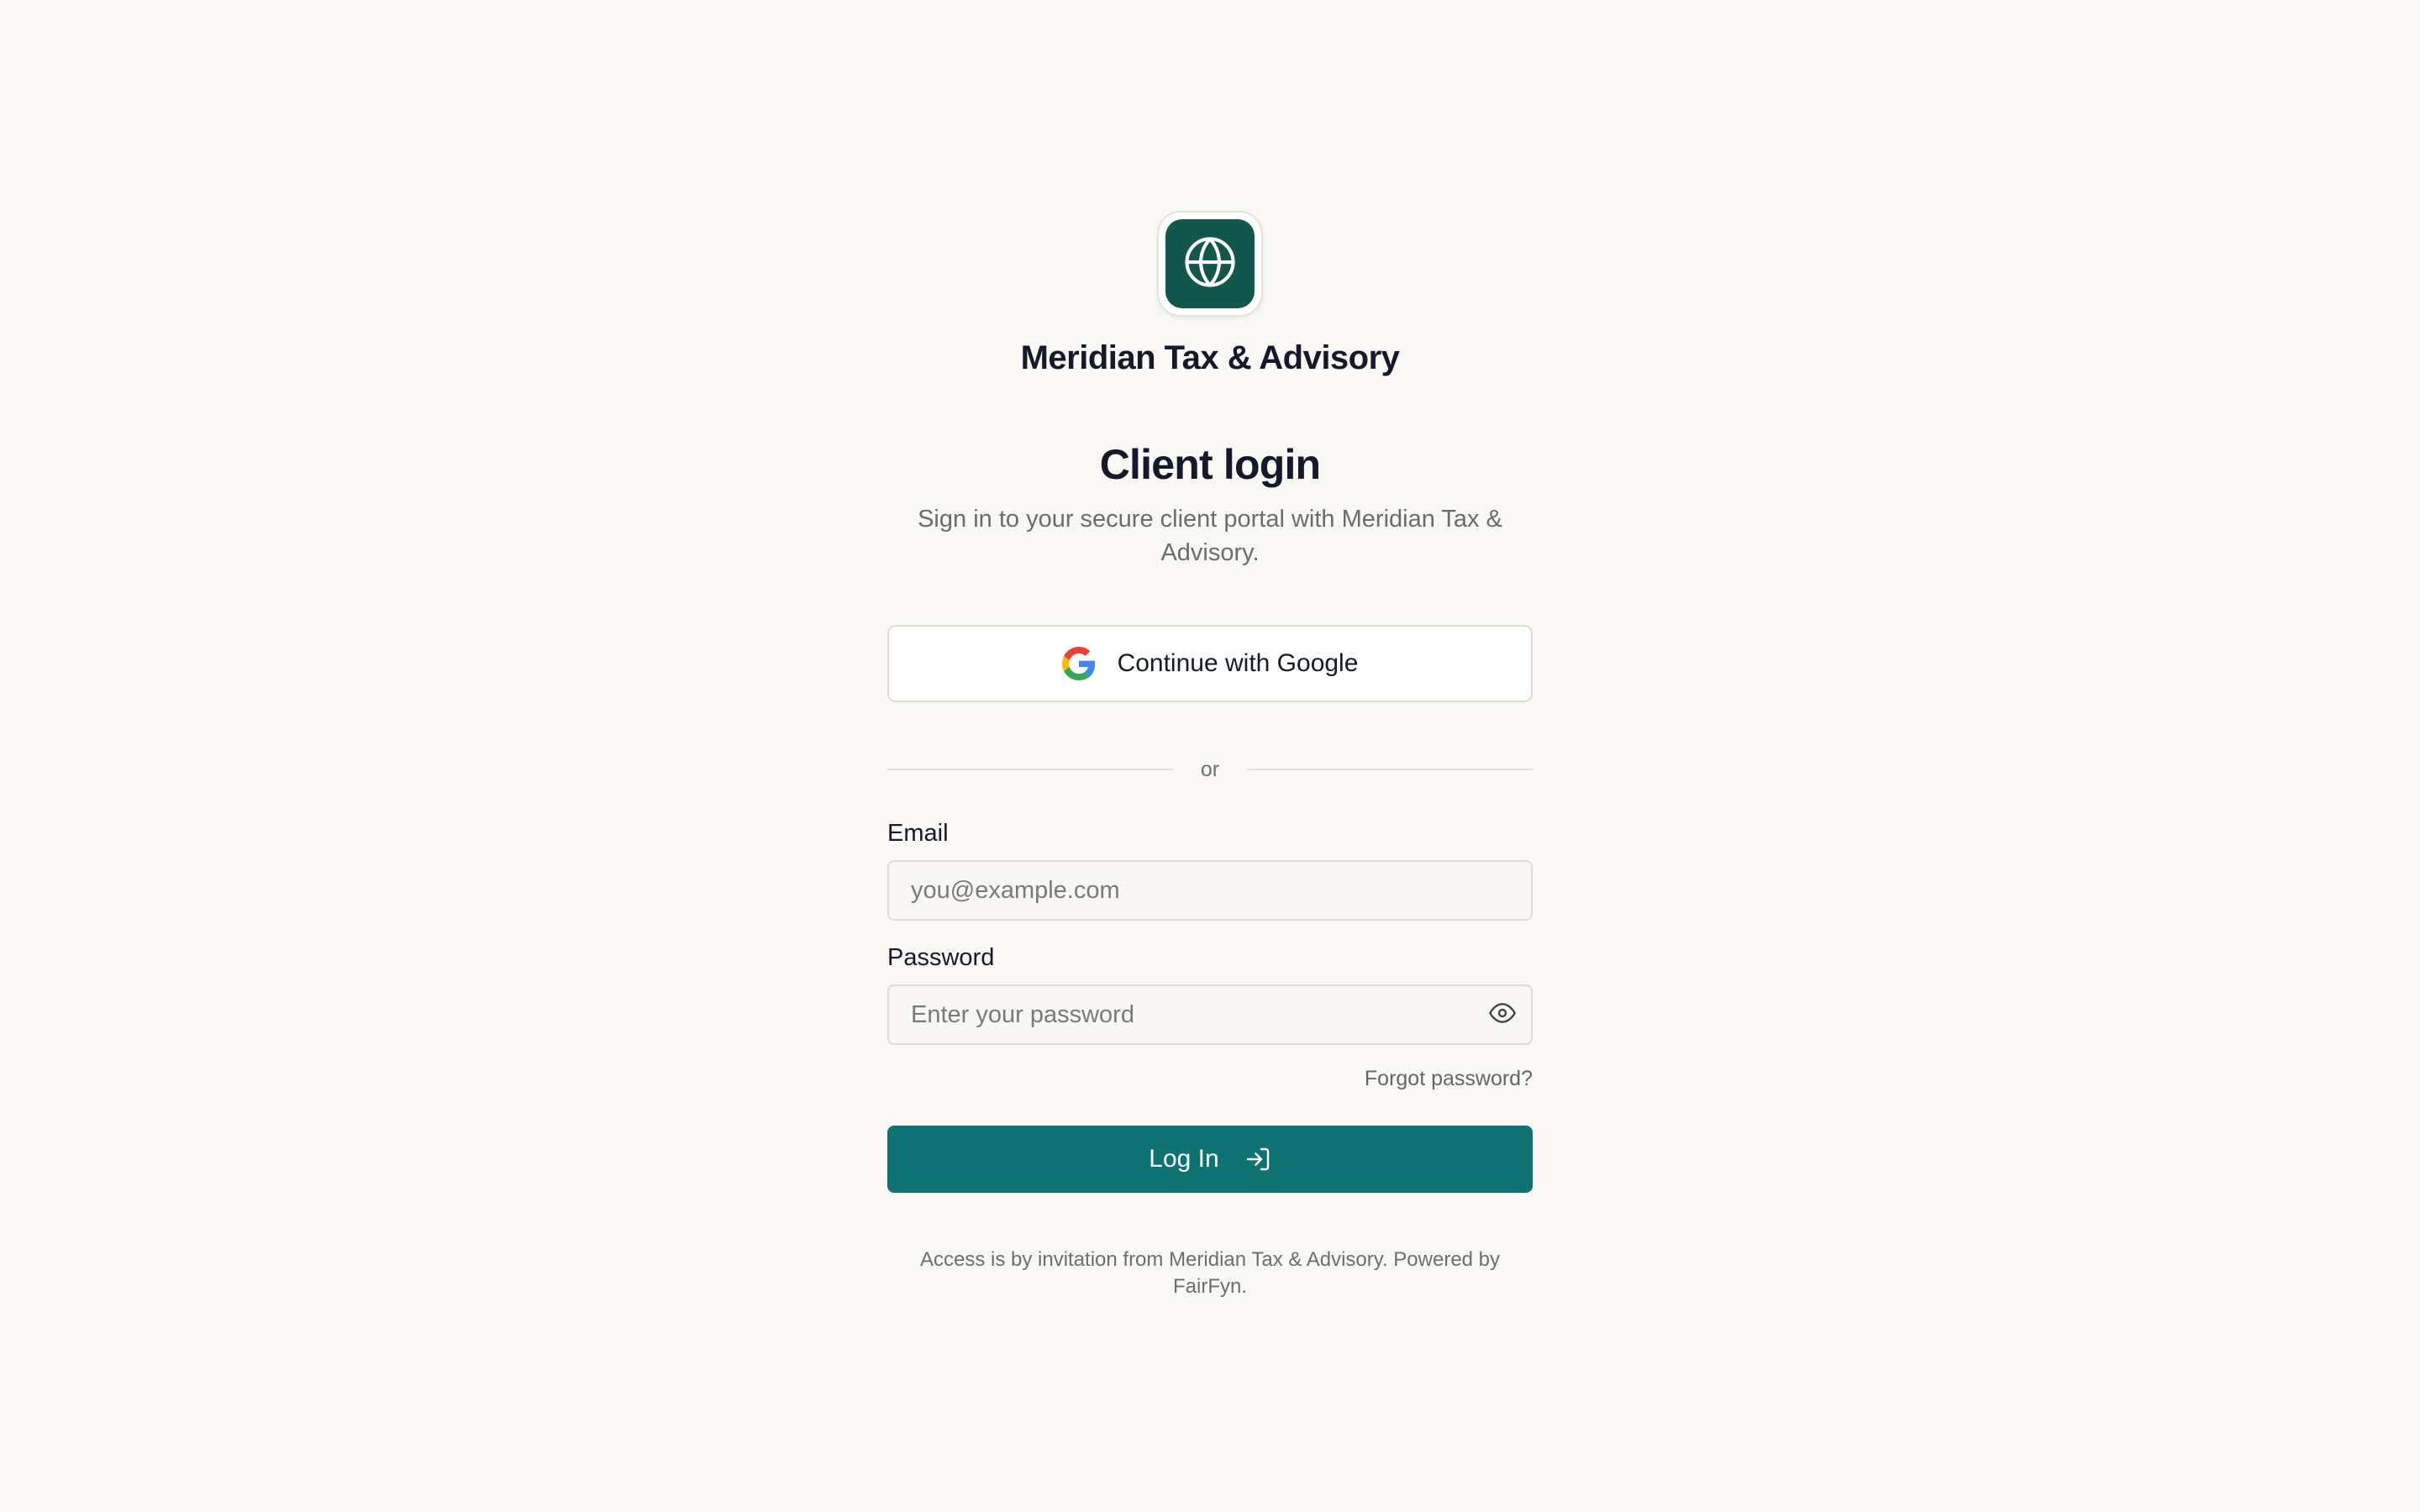 The width and height of the screenshot is (2420, 1512). Describe the element at coordinates (941, 957) in the screenshot. I see `password-label: Password` at that location.